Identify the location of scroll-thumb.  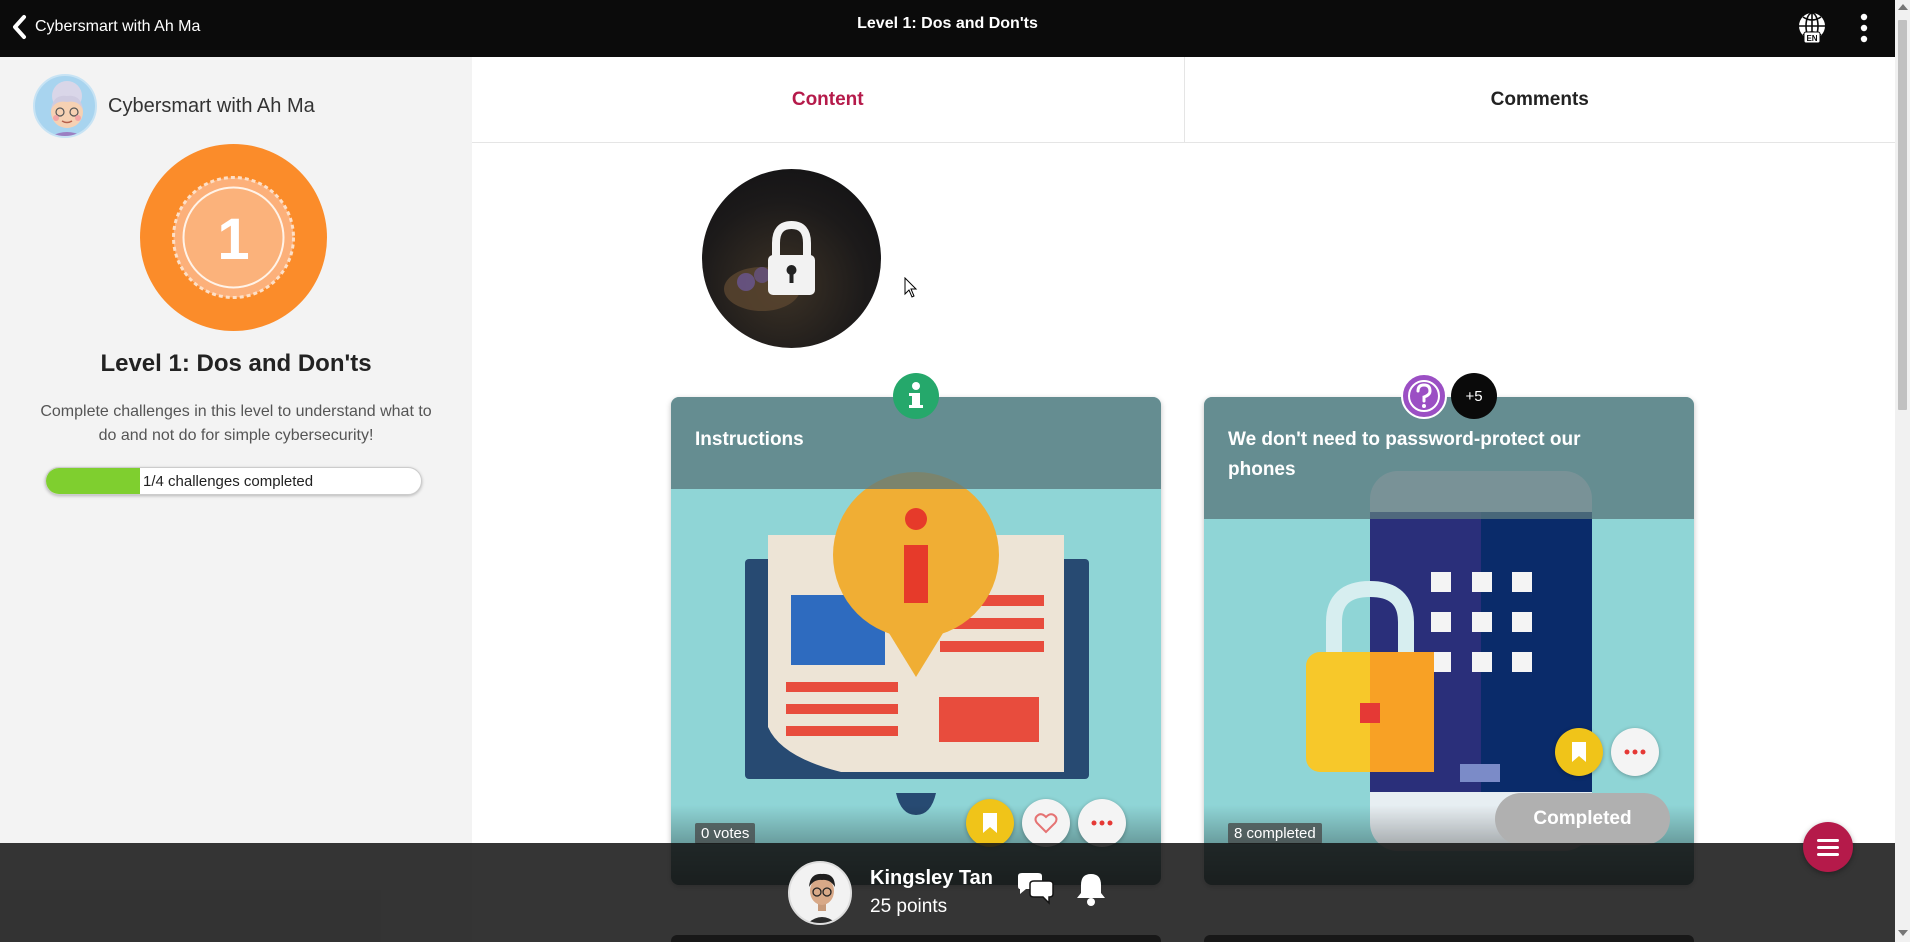
(1902, 215).